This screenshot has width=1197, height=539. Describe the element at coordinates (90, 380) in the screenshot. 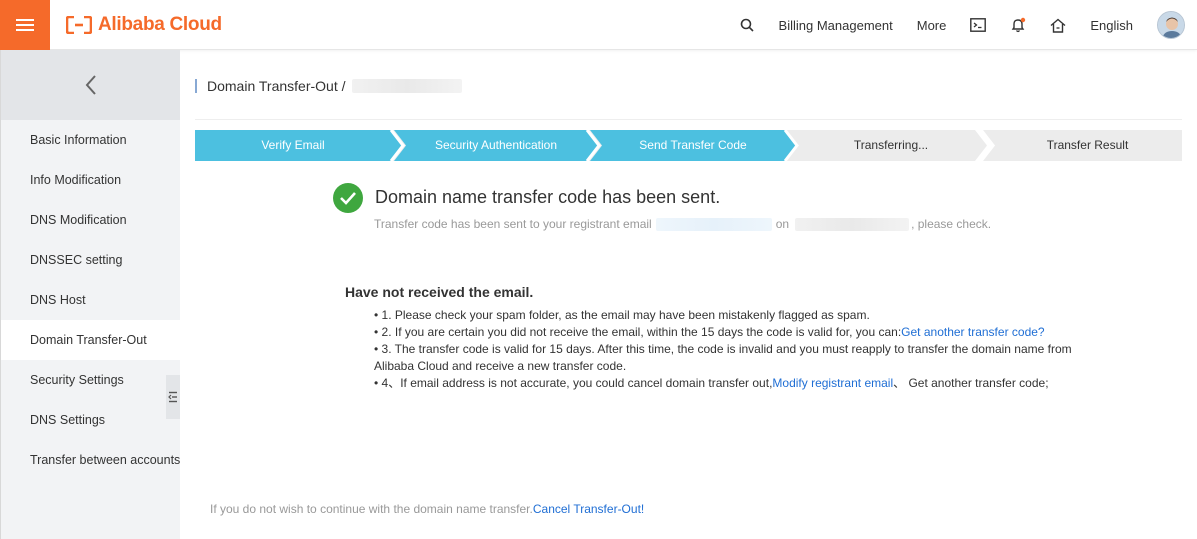

I see `sidebar-item-security-settings: Security Settings` at that location.